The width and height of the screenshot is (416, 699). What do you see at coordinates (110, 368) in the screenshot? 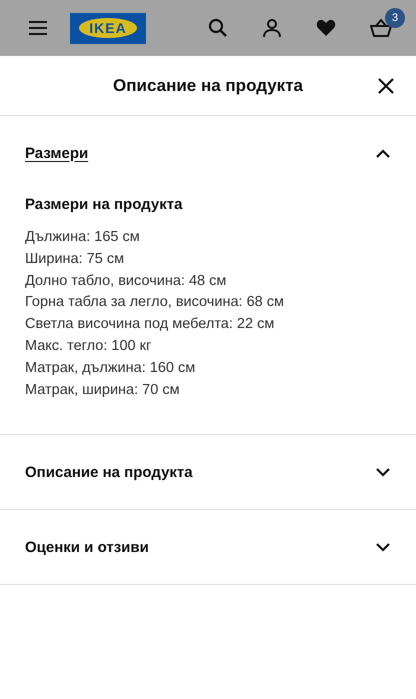
I see `dimension-text: Матрак, дължина: 160 см` at bounding box center [110, 368].